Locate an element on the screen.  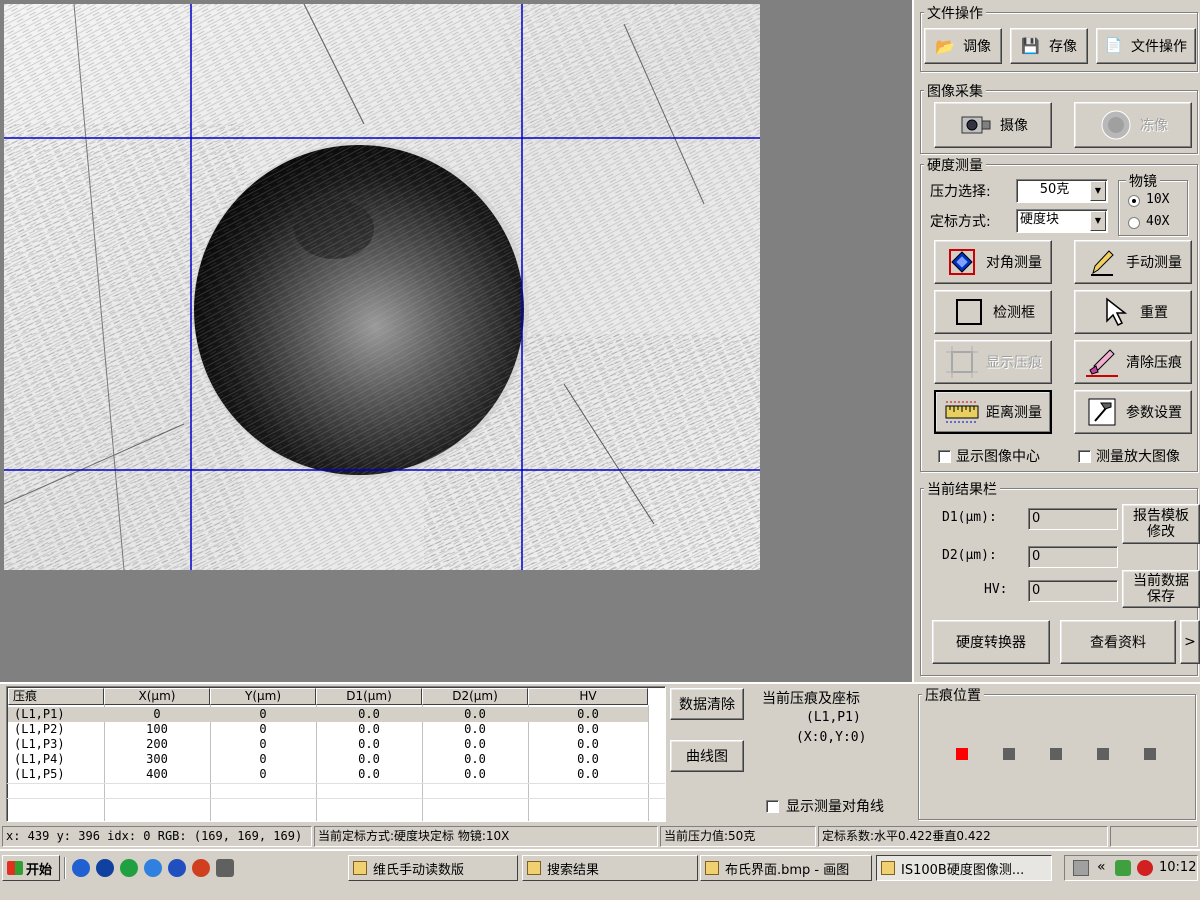
browser-icon is located at coordinates (153, 868).